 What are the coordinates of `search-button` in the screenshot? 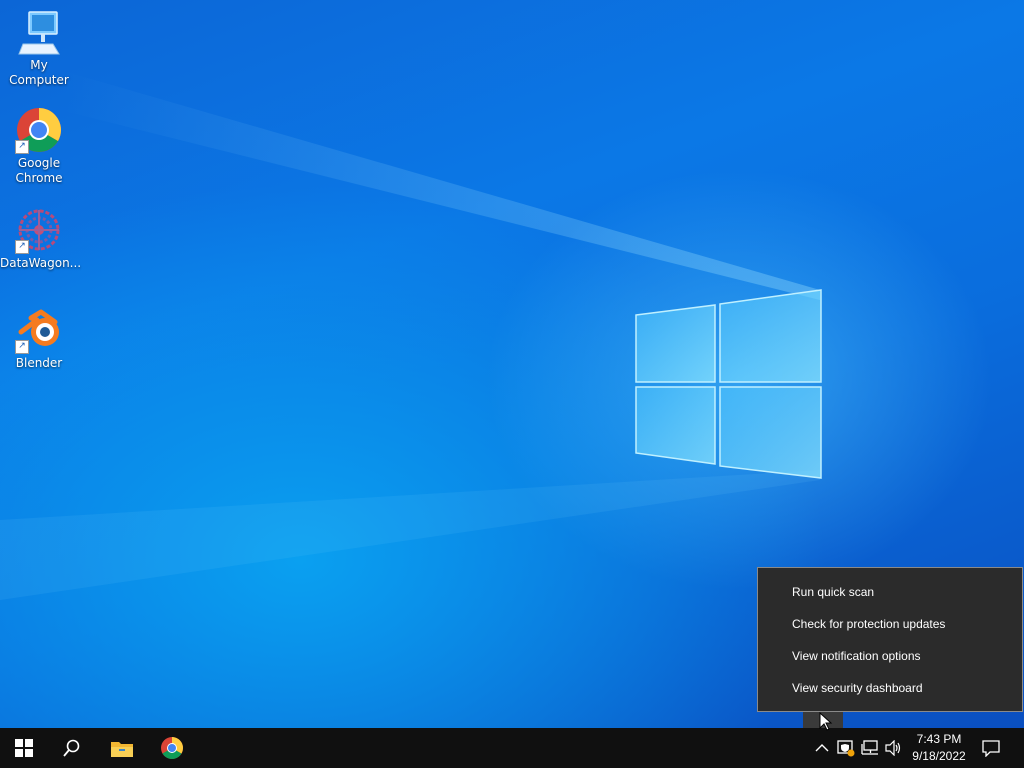 It's located at (72, 748).